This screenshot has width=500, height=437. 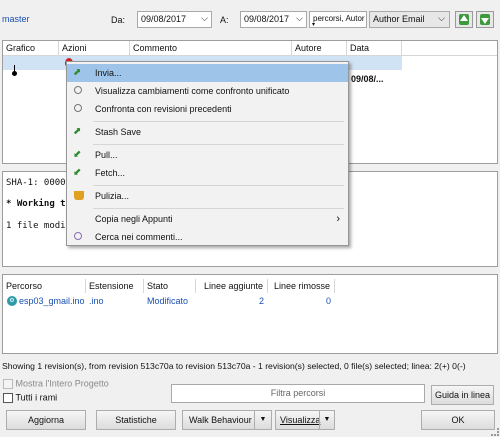 What do you see at coordinates (78, 236) in the screenshot?
I see `search-icon` at bounding box center [78, 236].